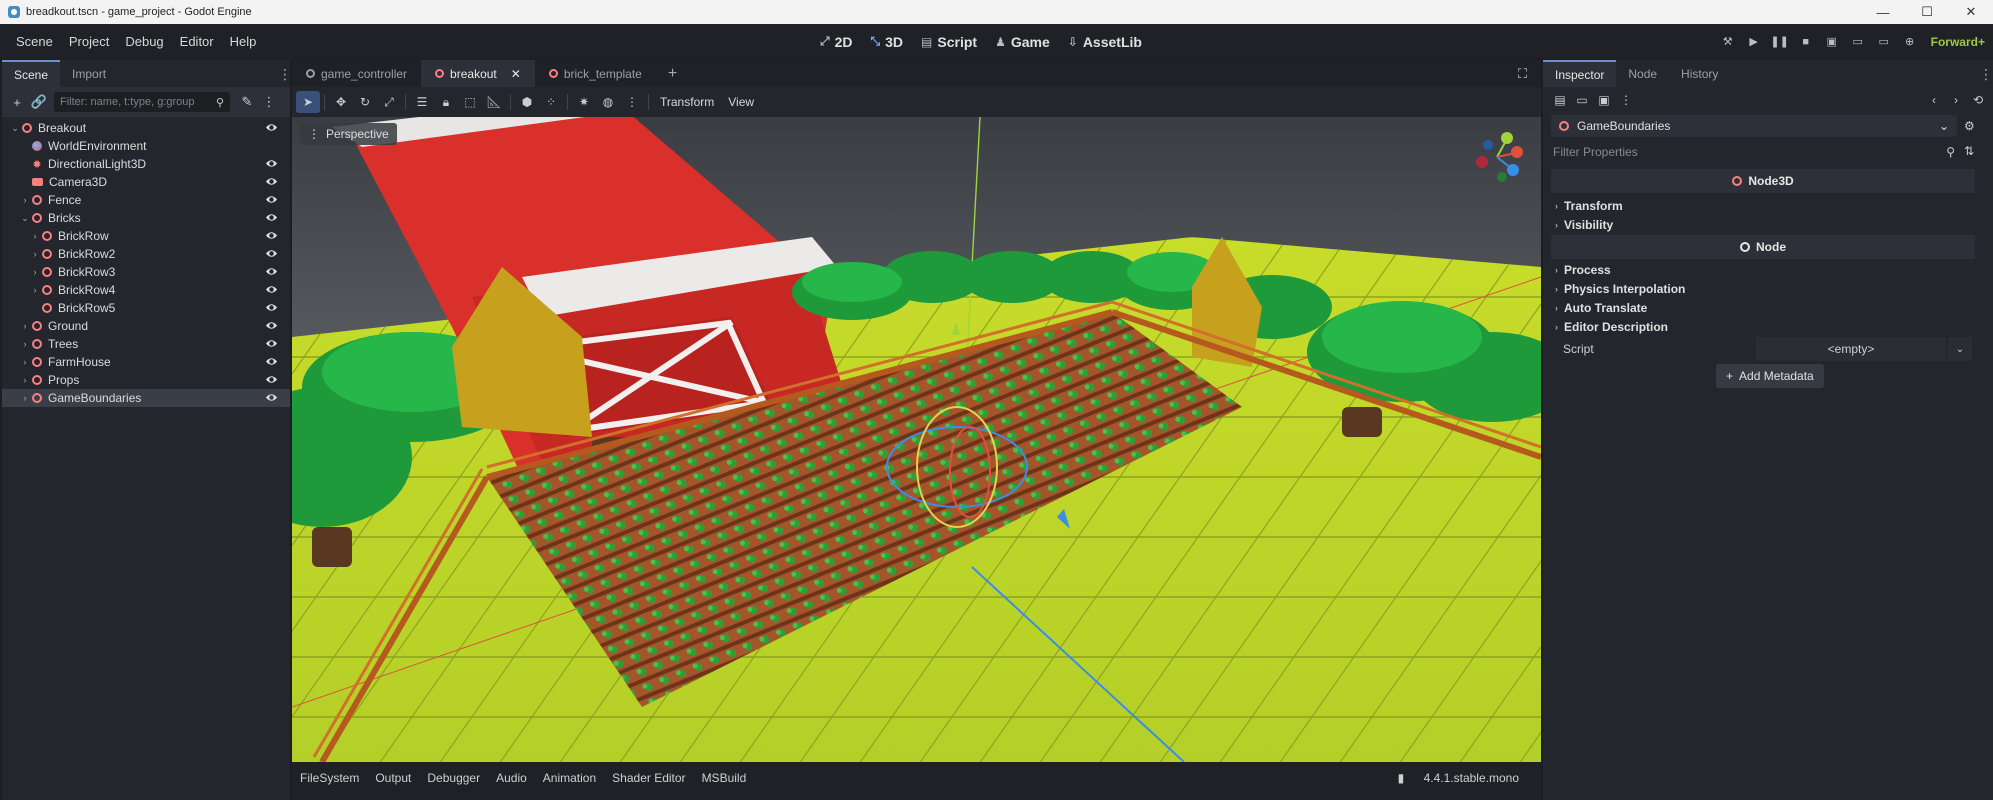 This screenshot has width=1993, height=800. I want to click on history-back-icon: ‹, so click(1934, 100).